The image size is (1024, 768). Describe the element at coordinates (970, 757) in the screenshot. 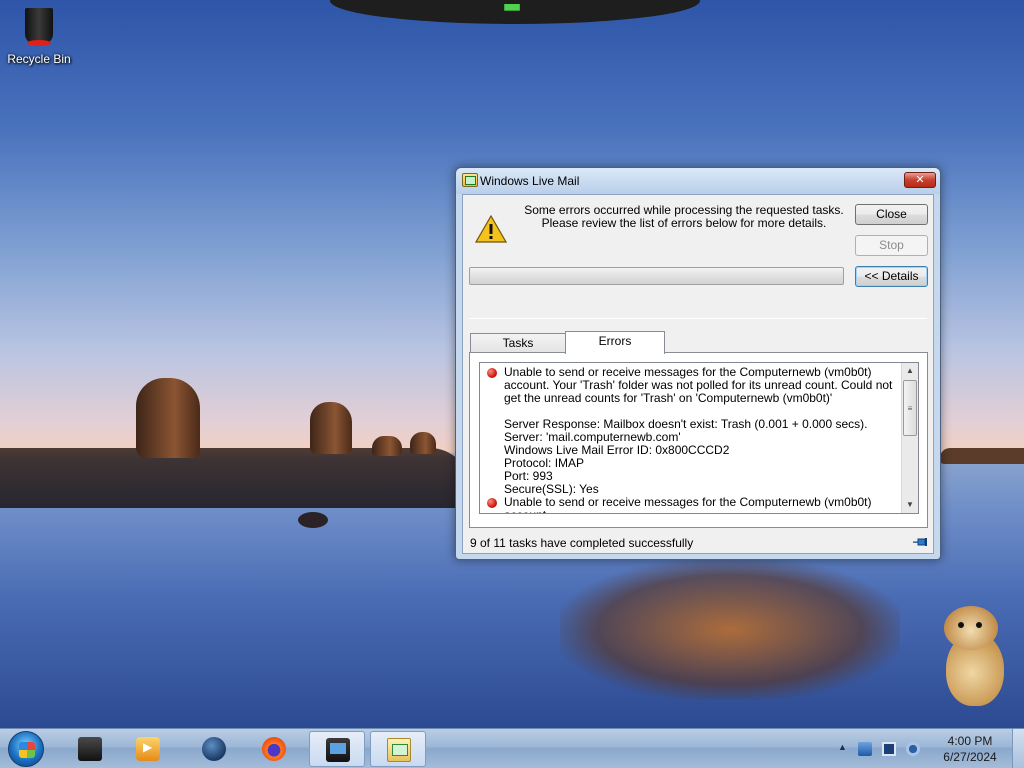

I see `clock-date: 6/27/2024` at that location.